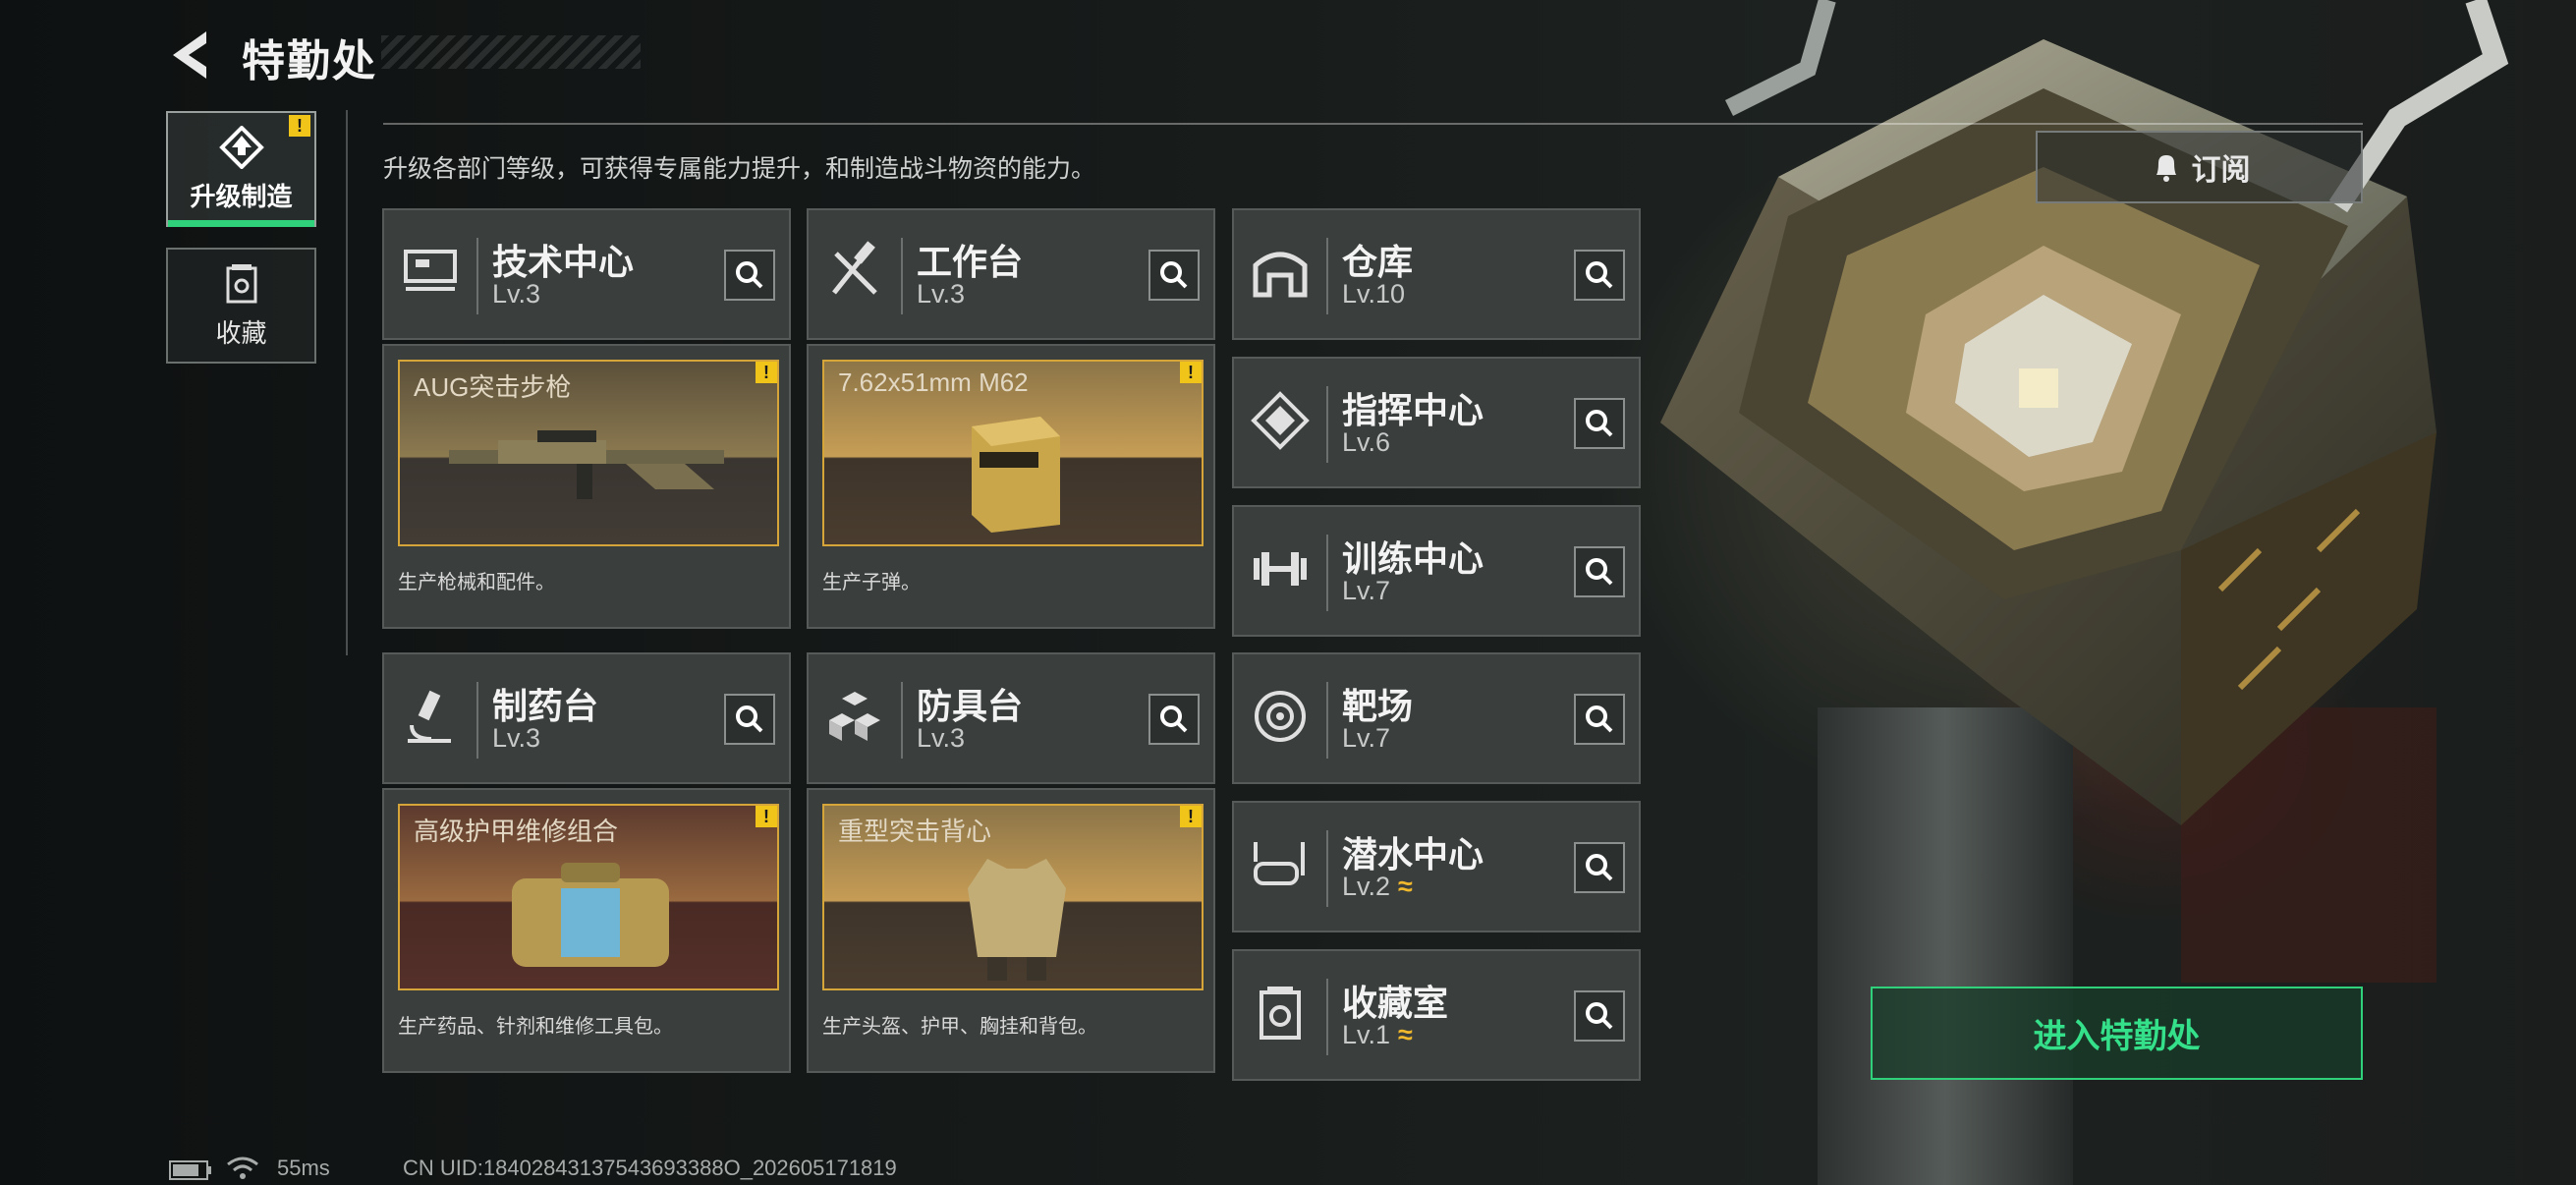 Image resolution: width=2576 pixels, height=1185 pixels. Describe the element at coordinates (242, 1168) in the screenshot. I see `wifi-icon` at that location.